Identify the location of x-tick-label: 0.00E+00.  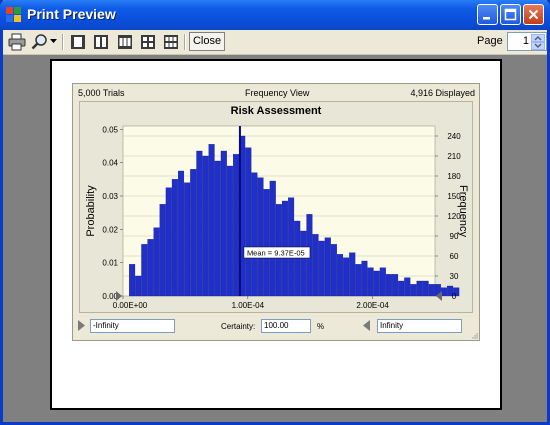
(130, 305).